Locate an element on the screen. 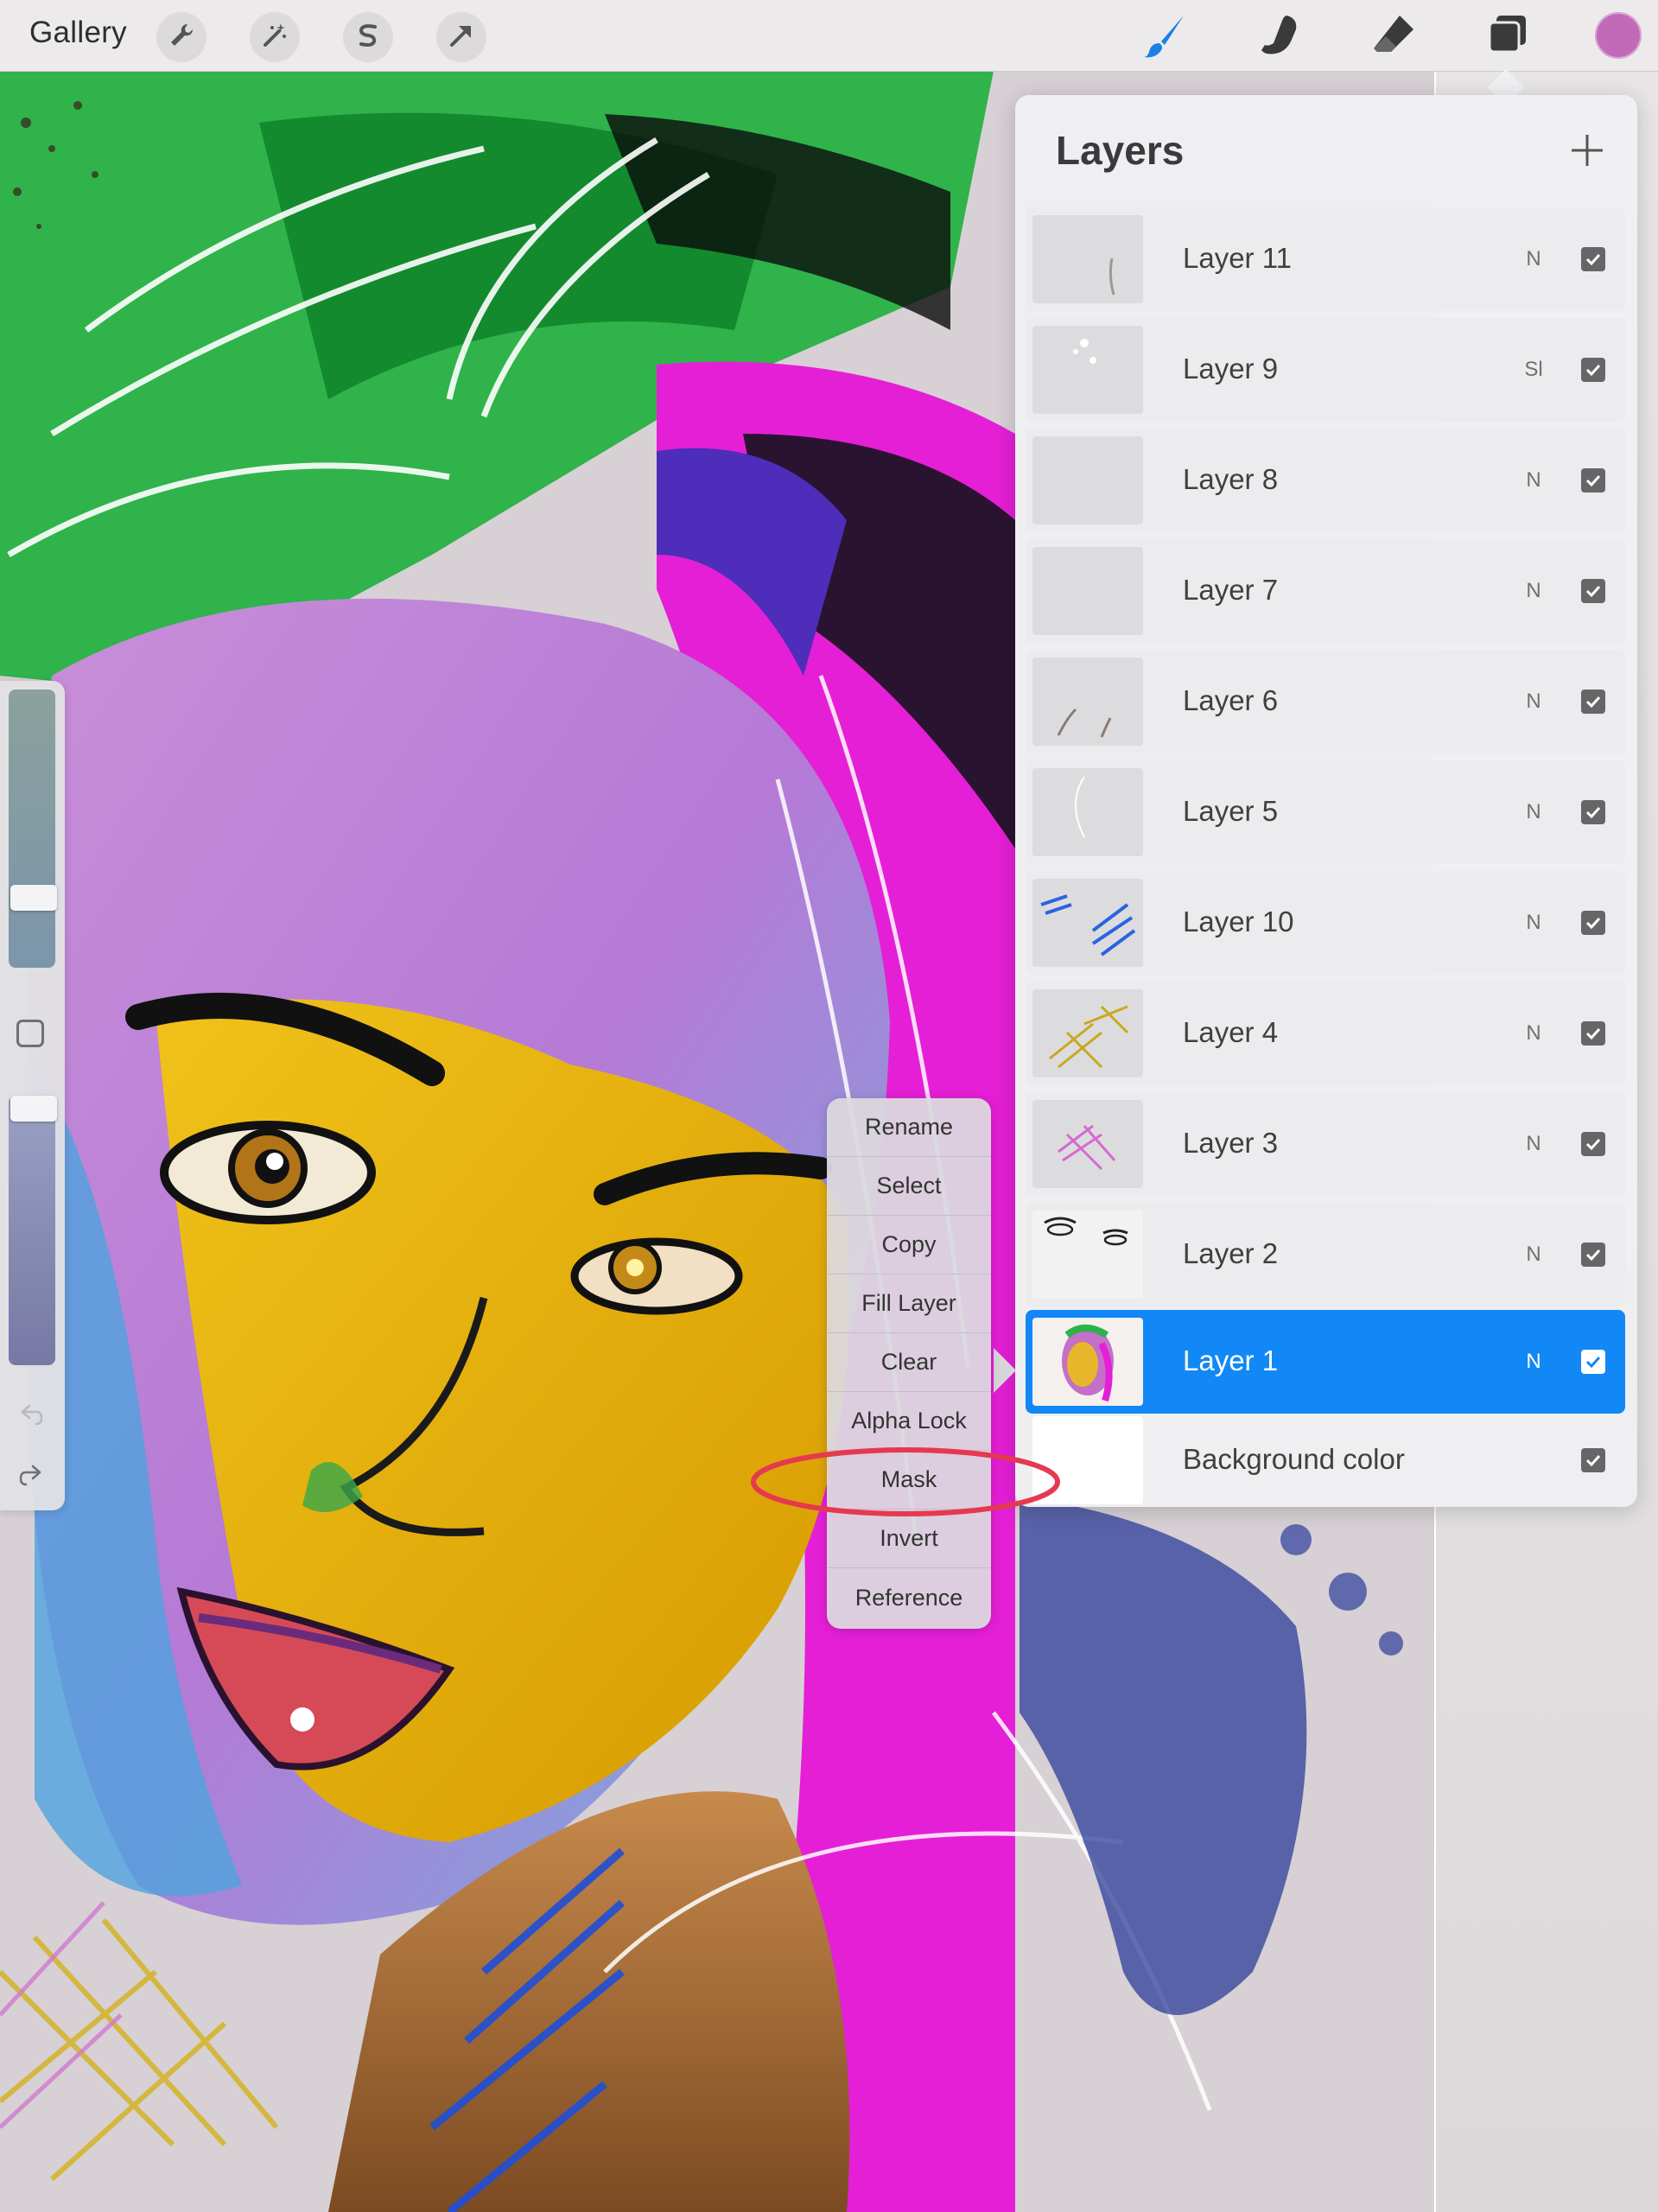  layers-title: Layers is located at coordinates (1120, 150).